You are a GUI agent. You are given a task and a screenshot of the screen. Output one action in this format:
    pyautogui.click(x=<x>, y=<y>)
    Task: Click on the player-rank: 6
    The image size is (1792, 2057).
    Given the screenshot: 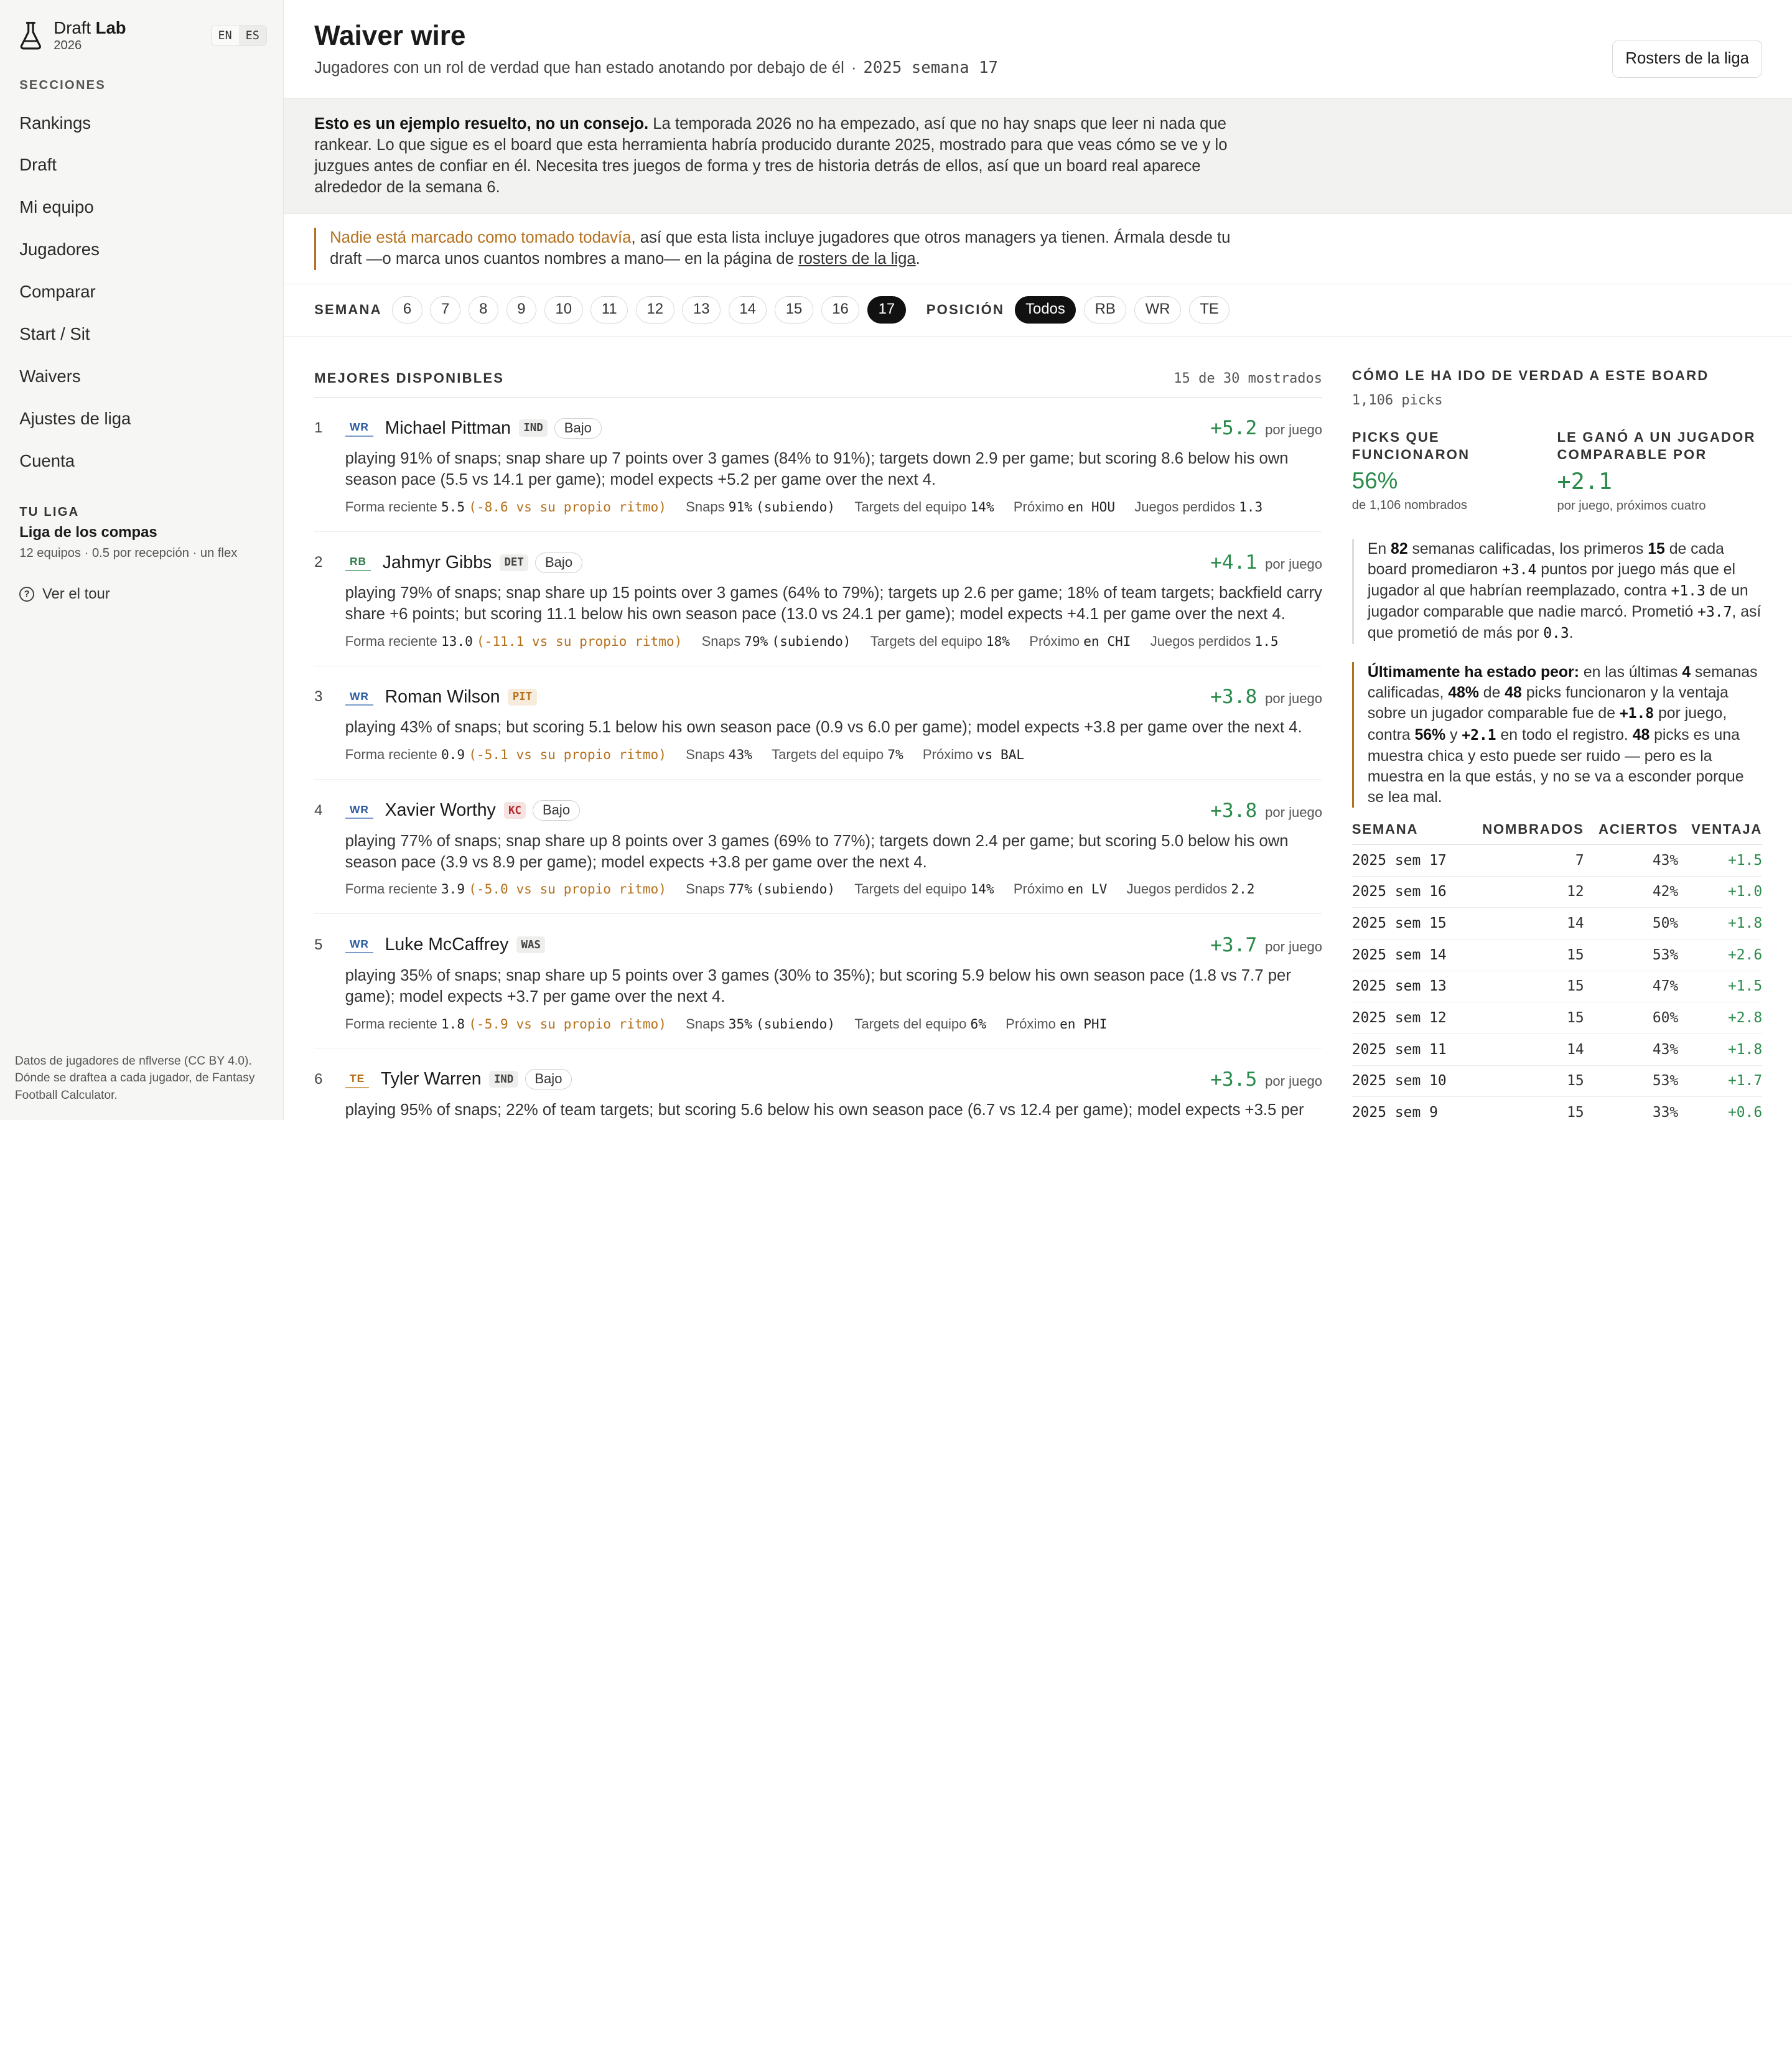 What is the action you would take?
    pyautogui.click(x=318, y=1079)
    